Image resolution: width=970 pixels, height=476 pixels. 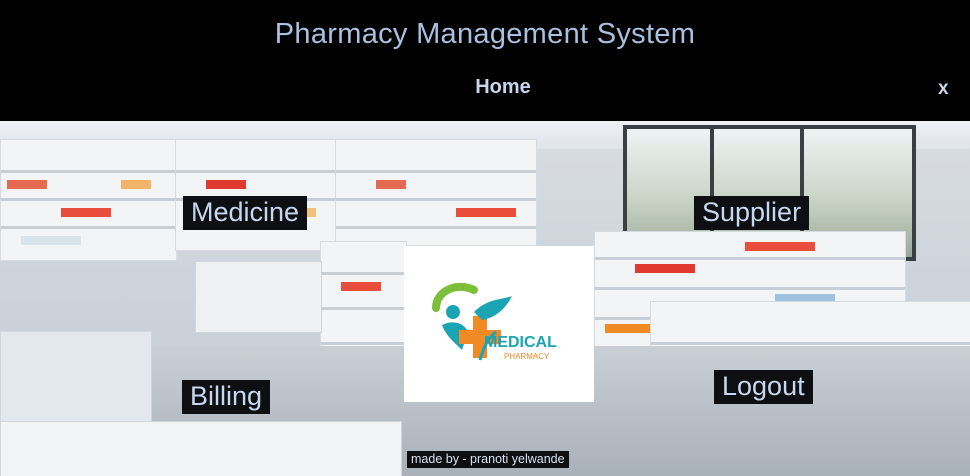 I want to click on close-button: x, so click(x=943, y=89).